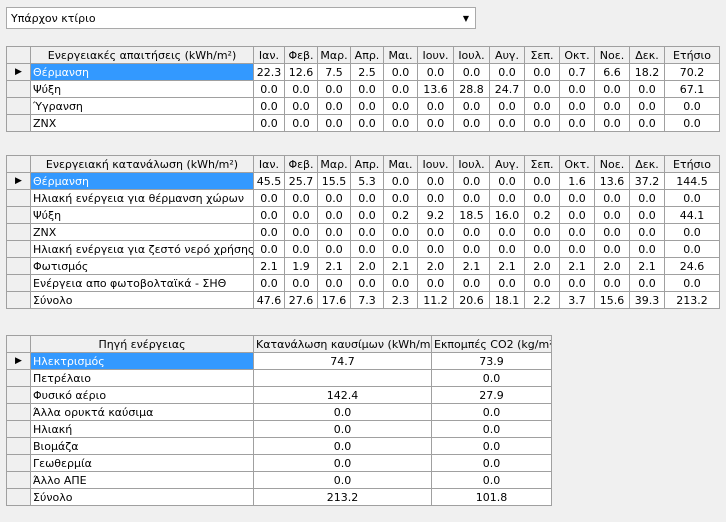  Describe the element at coordinates (542, 215) in the screenshot. I see `value-cell: 0.2` at that location.